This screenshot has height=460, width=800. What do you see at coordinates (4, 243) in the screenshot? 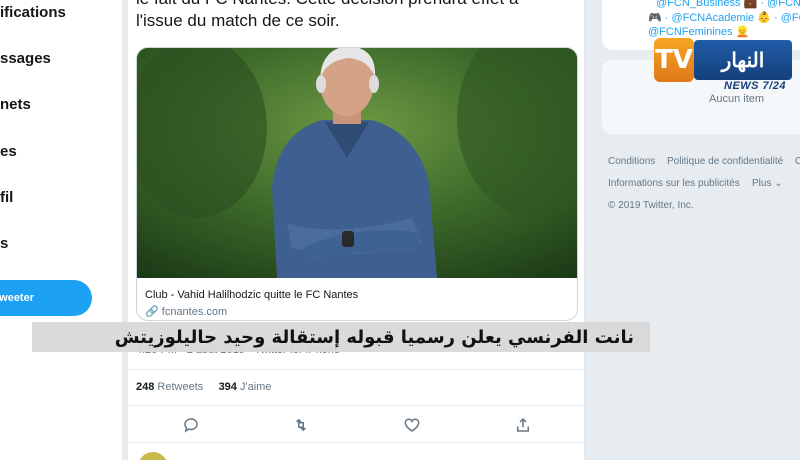
I see `nav-more: s` at bounding box center [4, 243].